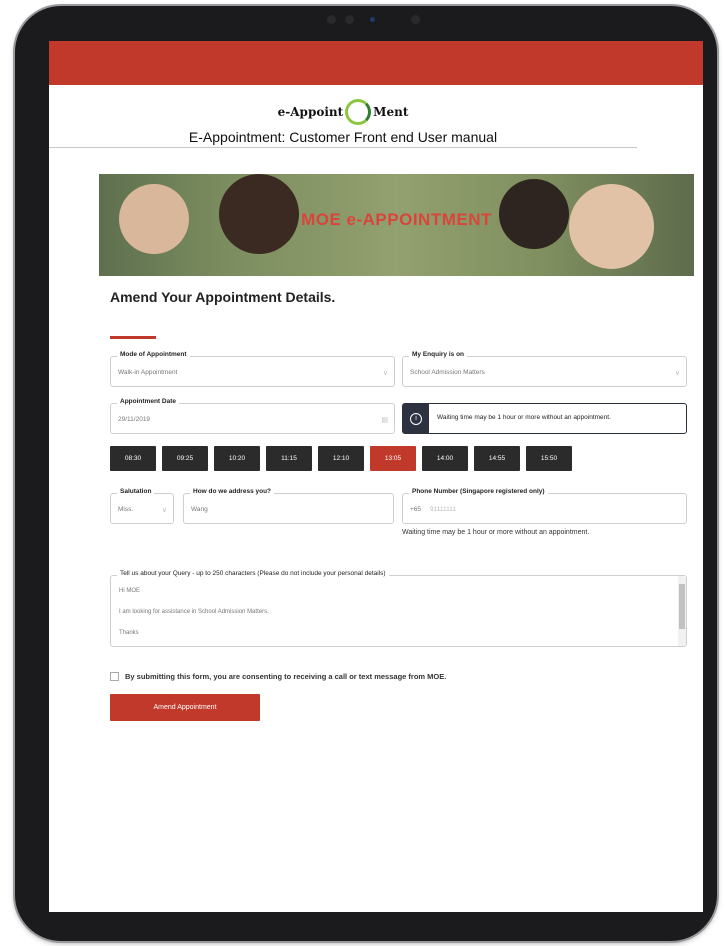  Describe the element at coordinates (134, 419) in the screenshot. I see `date-value: 29/11/2019` at that location.